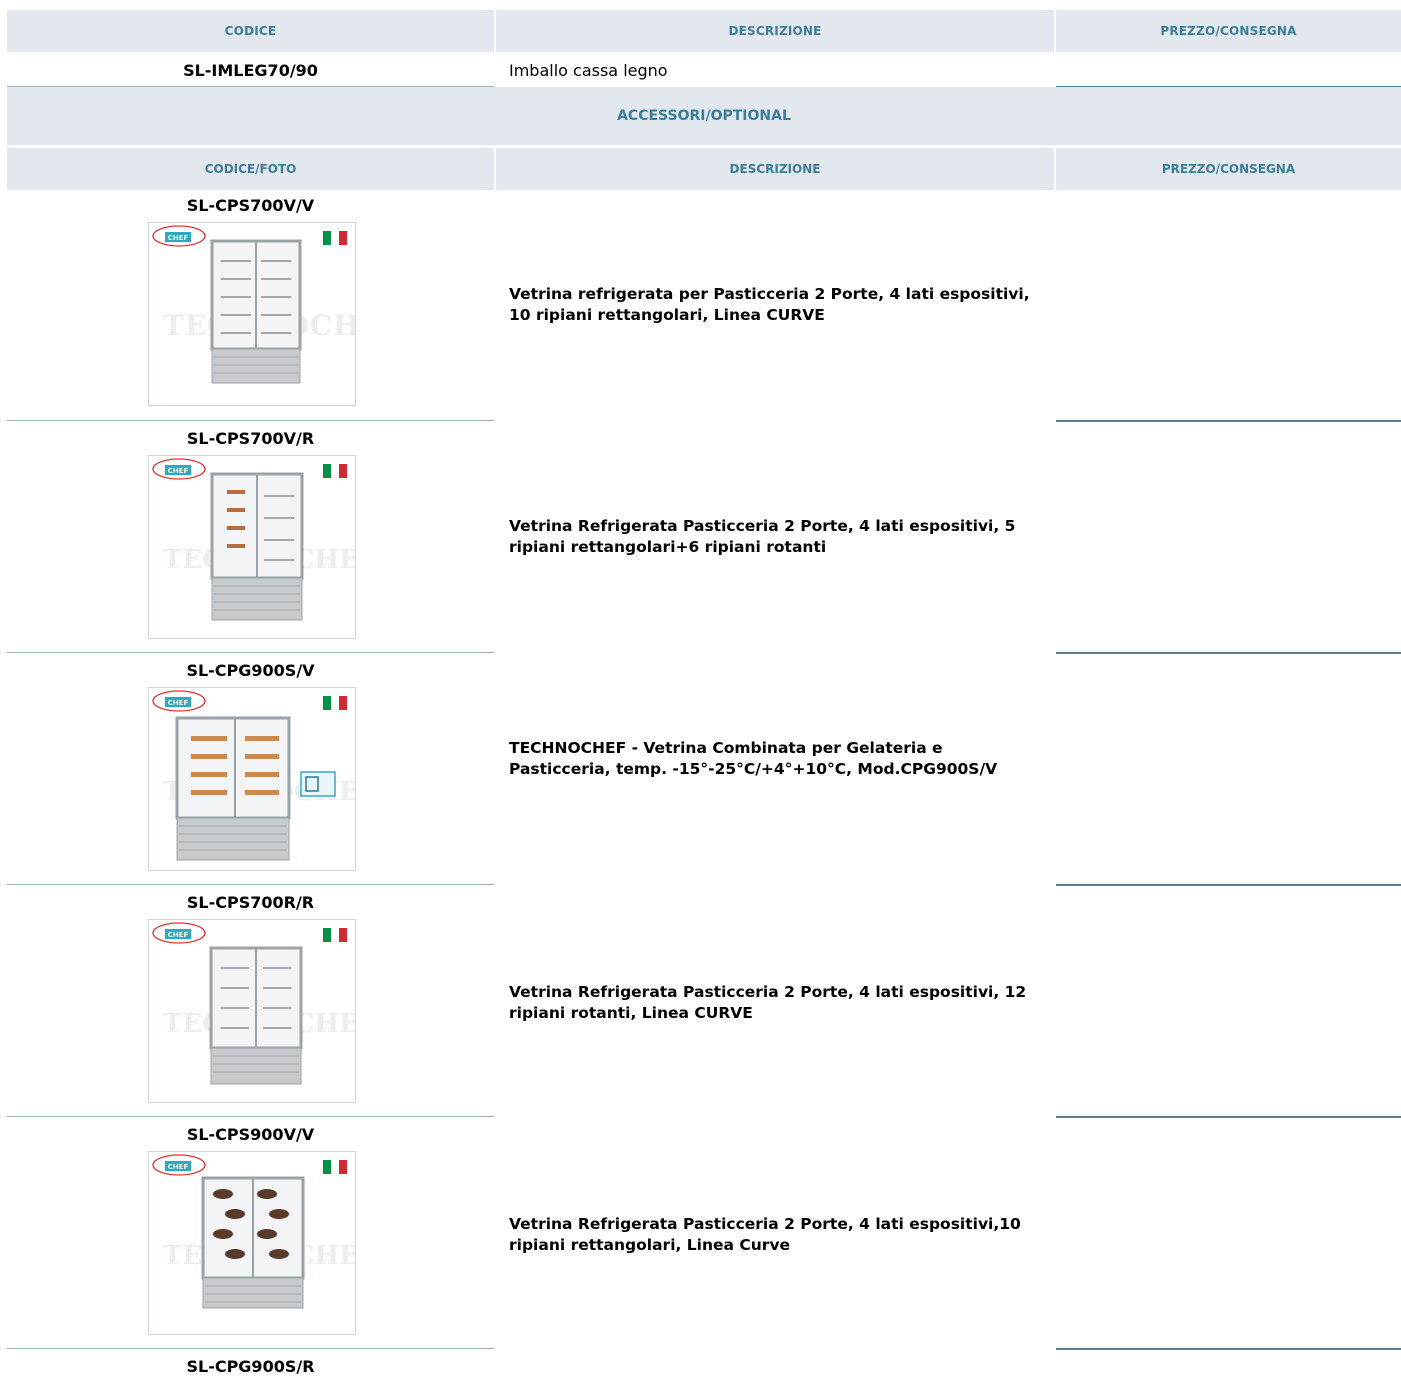 This screenshot has height=1377, width=1401. Describe the element at coordinates (775, 169) in the screenshot. I see `header-descrizione-2: DESCRIZIONE` at that location.